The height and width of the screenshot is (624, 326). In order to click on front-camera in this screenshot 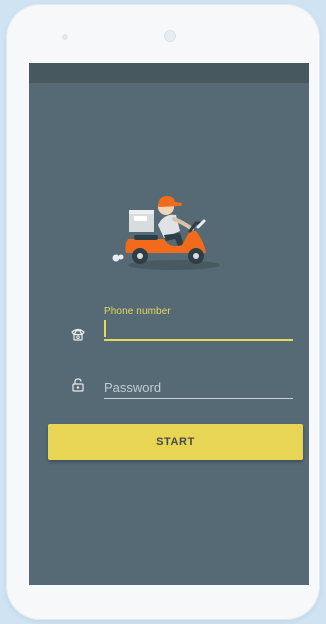, I will do `click(170, 36)`.